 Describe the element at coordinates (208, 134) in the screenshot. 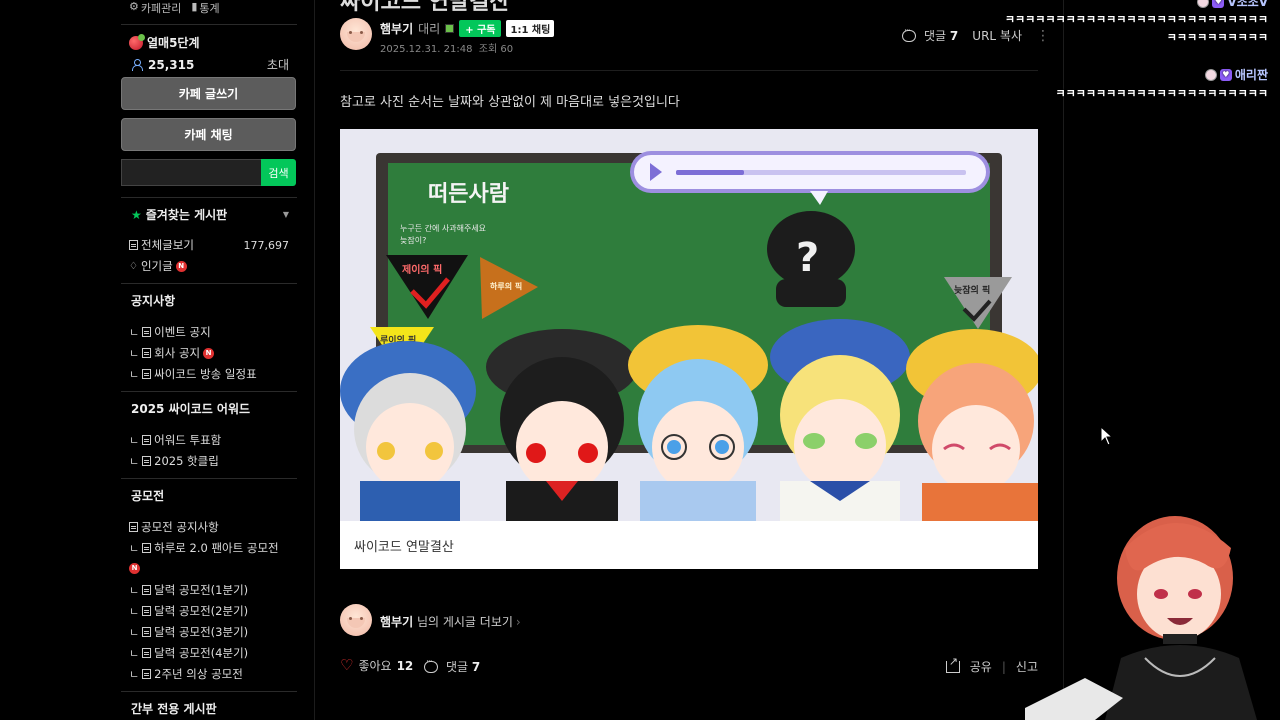

I see `cafe-chat-button: 카페 채팅` at that location.